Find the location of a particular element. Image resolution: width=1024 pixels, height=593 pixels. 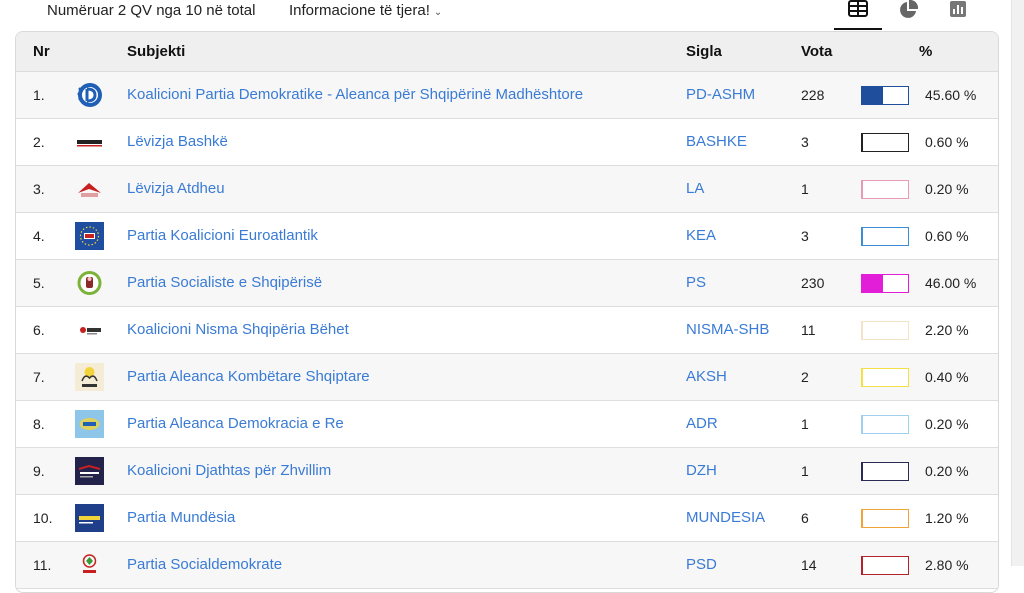

vote-percent: 45.60 % is located at coordinates (950, 95).